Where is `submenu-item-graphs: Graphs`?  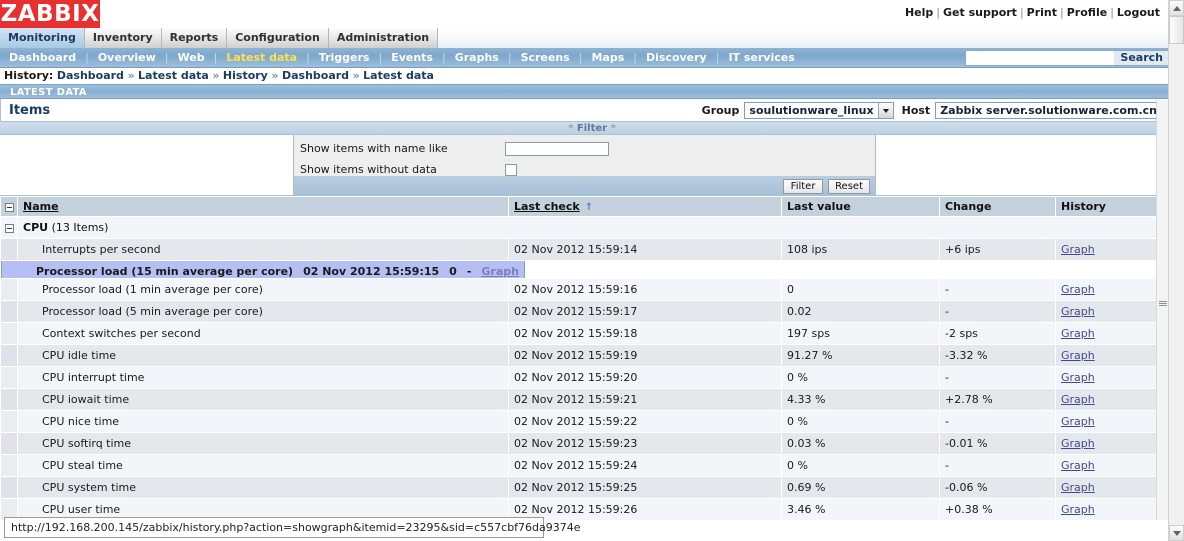
submenu-item-graphs: Graphs is located at coordinates (477, 58).